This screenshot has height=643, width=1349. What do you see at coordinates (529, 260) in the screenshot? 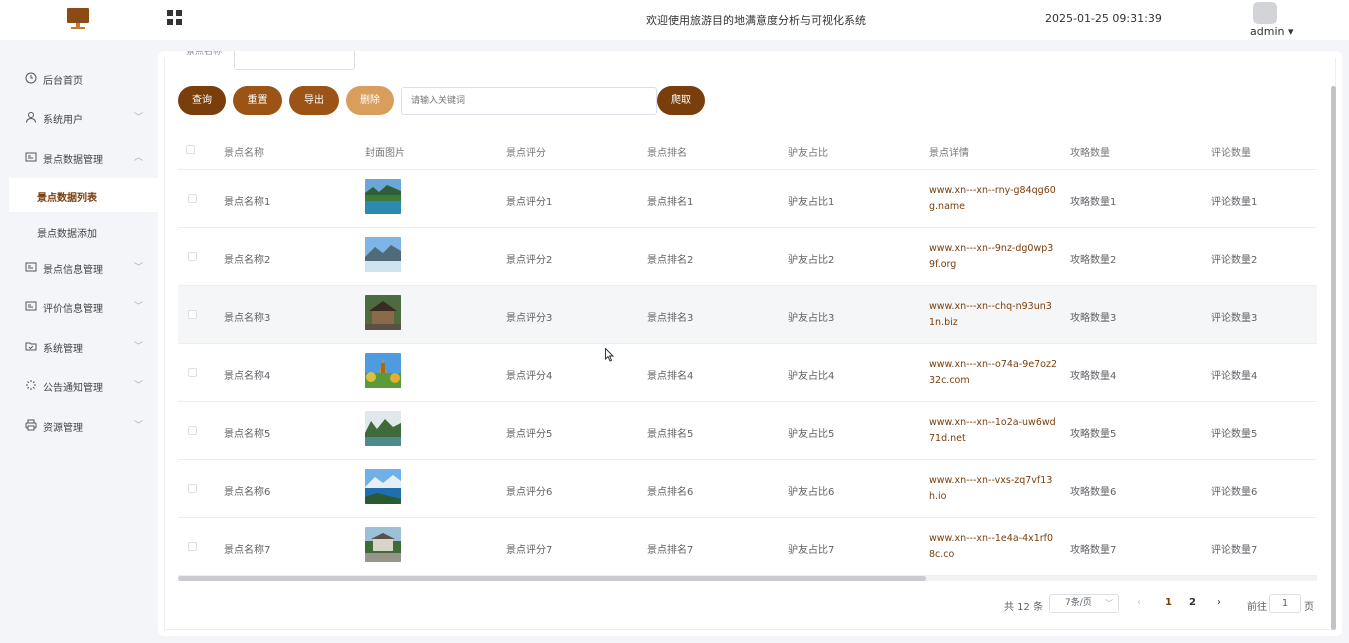
I see `cell-score: 景点评分2` at bounding box center [529, 260].